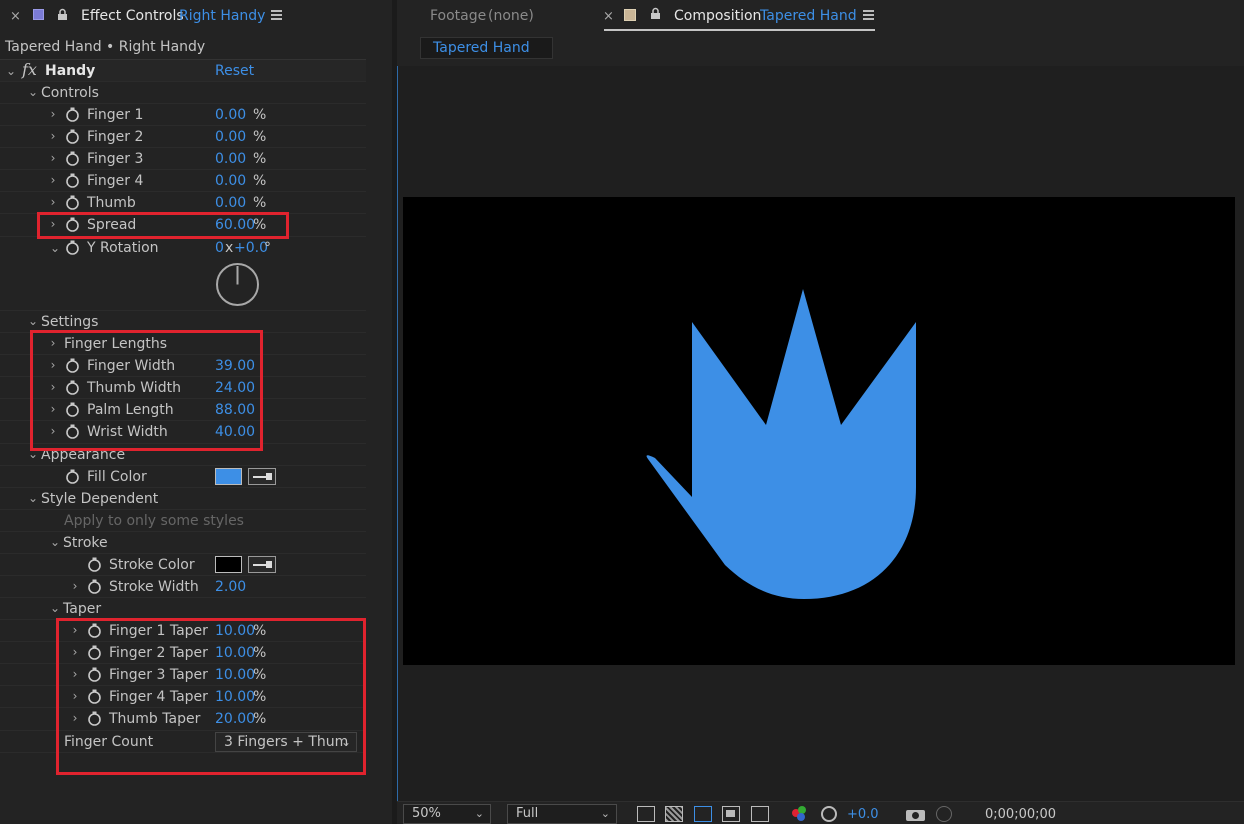 The height and width of the screenshot is (824, 1244). Describe the element at coordinates (235, 225) in the screenshot. I see `property-value: 60.00` at that location.